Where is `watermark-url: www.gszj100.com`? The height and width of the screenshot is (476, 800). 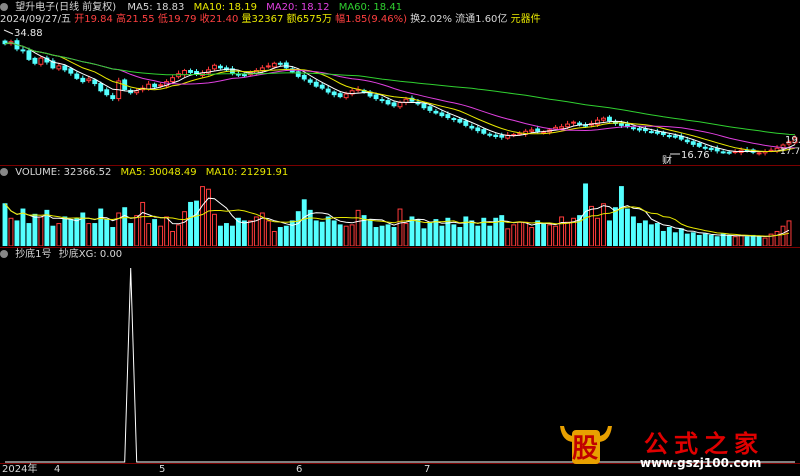
watermark-url: www.gszj100.com is located at coordinates (701, 463).